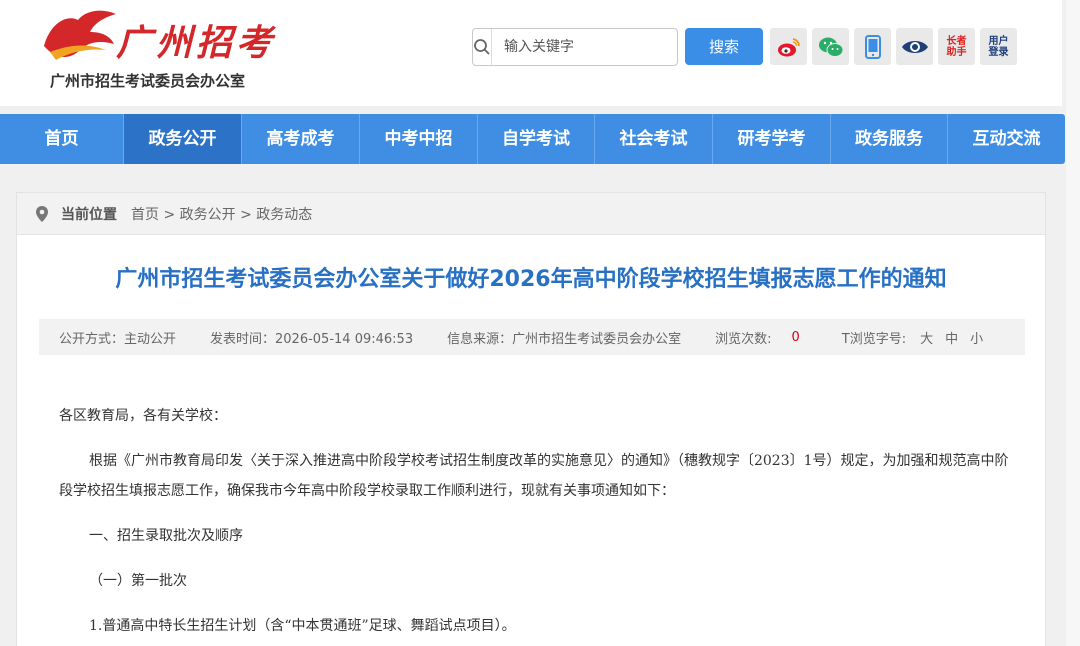  Describe the element at coordinates (196, 40) in the screenshot. I see `site-logo-text: 广州招考` at that location.